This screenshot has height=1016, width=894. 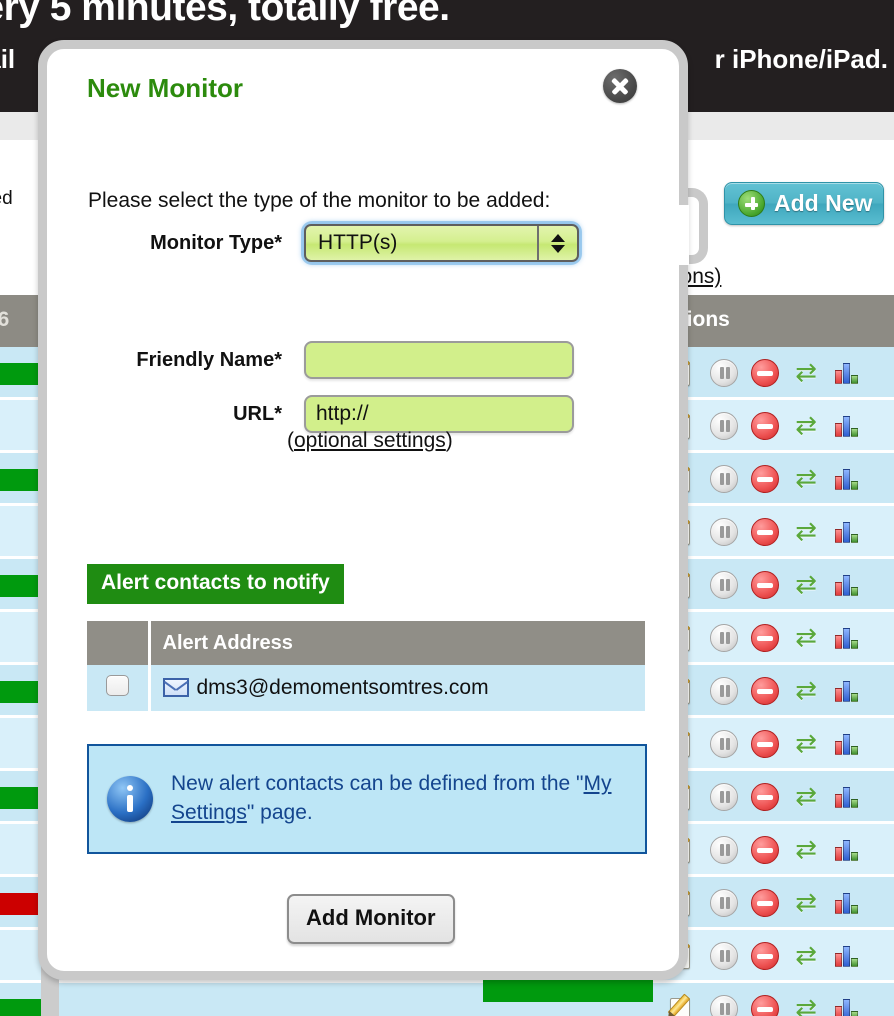 I want to click on contact-address-label: dms3@demomentsomtres.com, so click(x=342, y=687).